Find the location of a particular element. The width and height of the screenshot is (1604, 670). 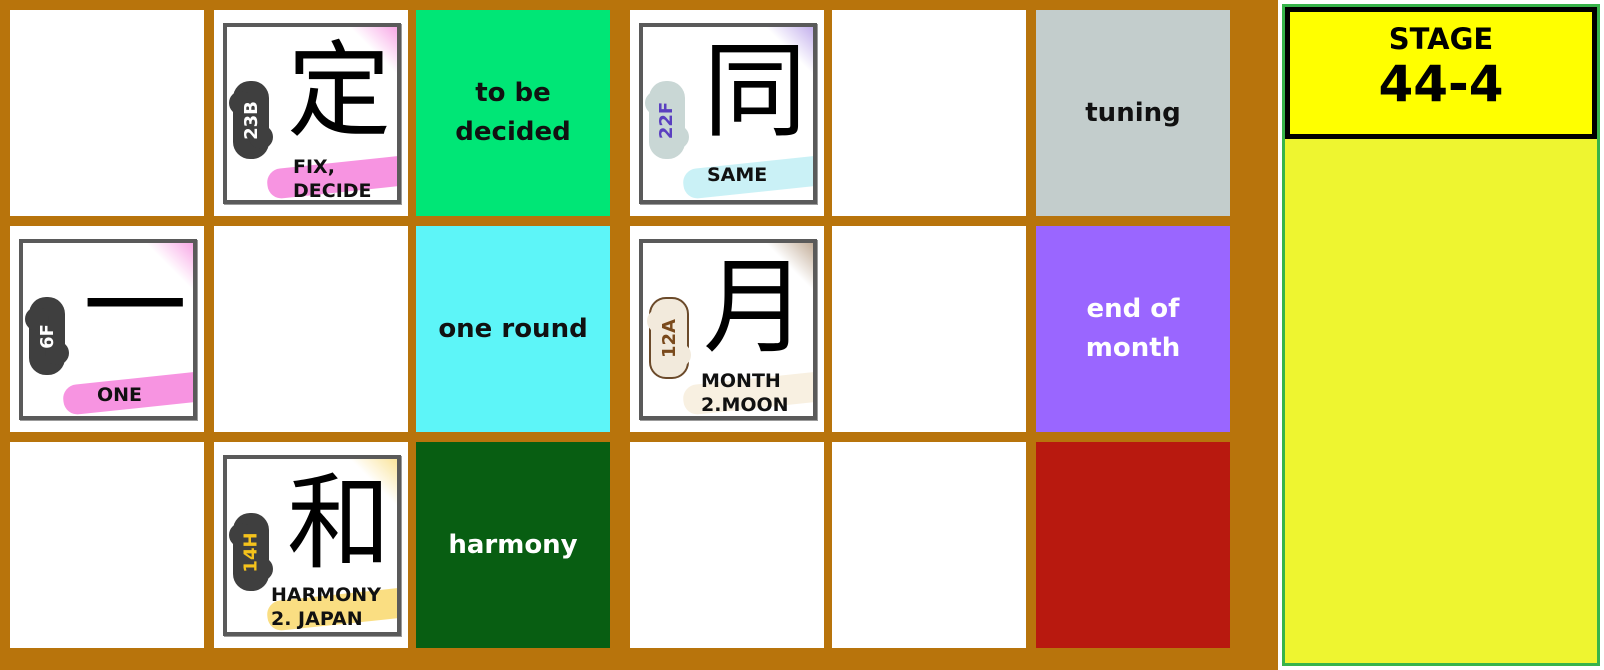

brain-icon: 6F is located at coordinates (47, 336).